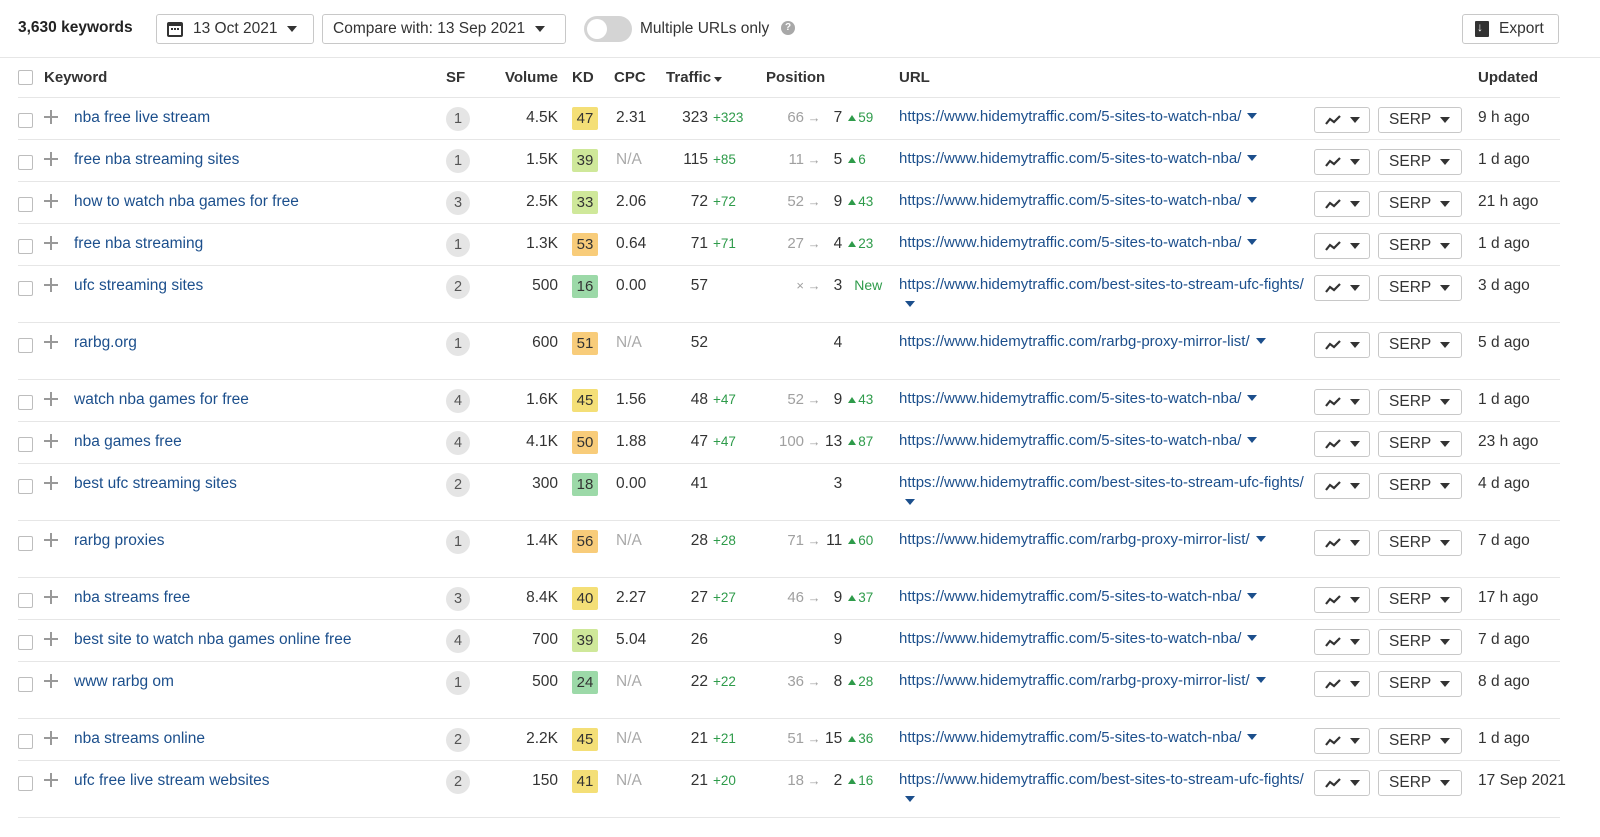  What do you see at coordinates (531, 78) in the screenshot?
I see `header-volume: Volume` at bounding box center [531, 78].